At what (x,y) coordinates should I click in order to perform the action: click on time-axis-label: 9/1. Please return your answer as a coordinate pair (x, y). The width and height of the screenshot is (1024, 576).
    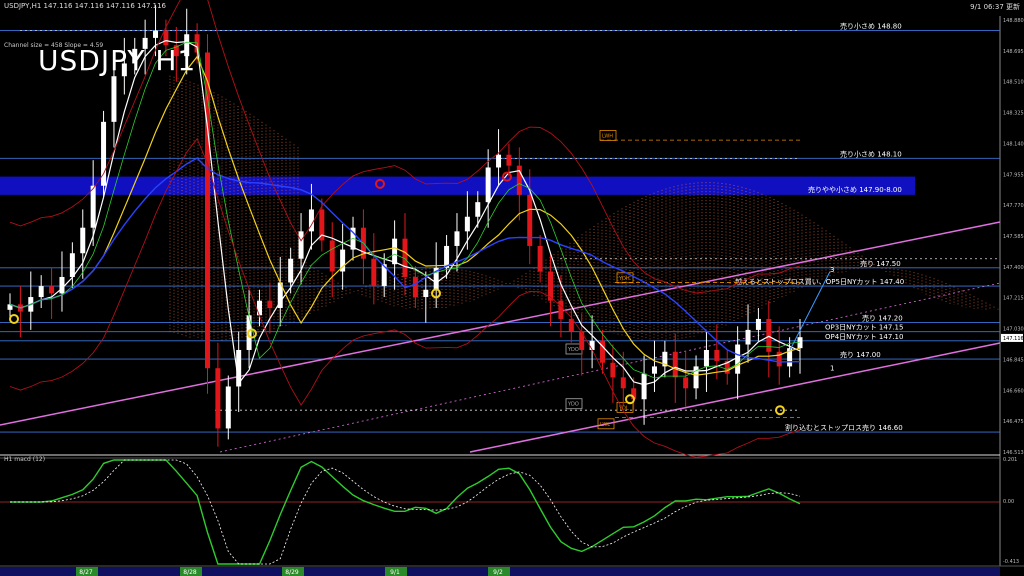
    Looking at the image, I should click on (395, 572).